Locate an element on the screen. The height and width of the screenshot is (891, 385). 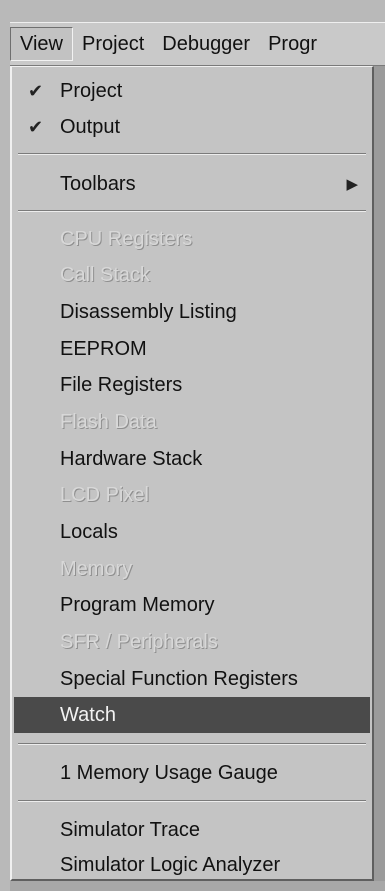
menu-item-flash-data: Flash Data is located at coordinates (192, 422).